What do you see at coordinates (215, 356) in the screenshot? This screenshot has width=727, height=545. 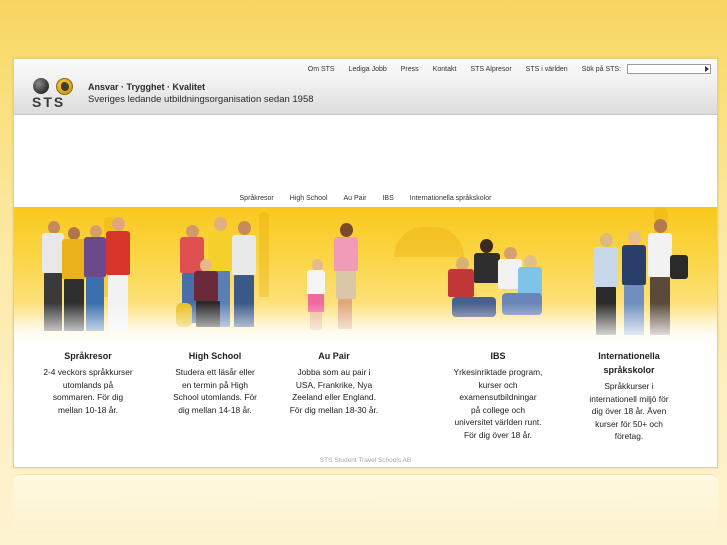 I see `column-title: High School` at bounding box center [215, 356].